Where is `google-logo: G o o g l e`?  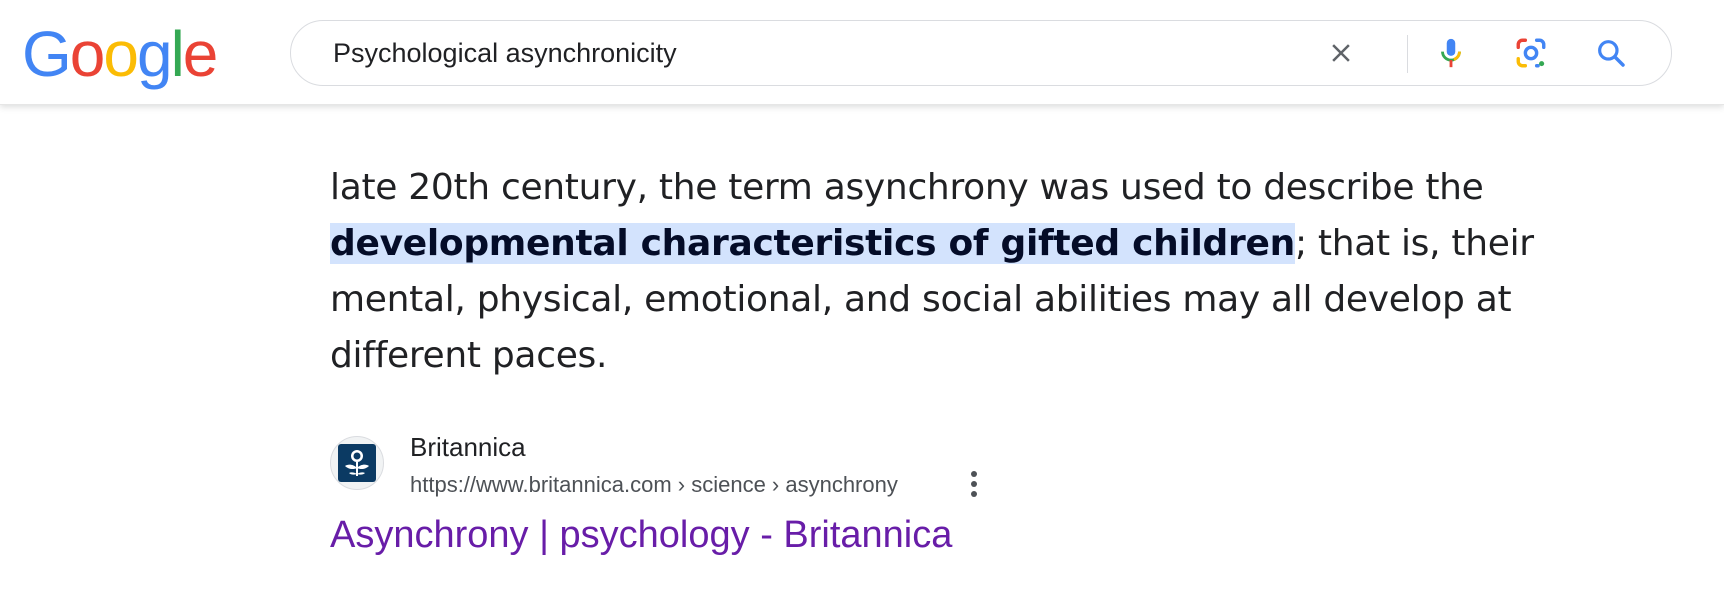 google-logo: G o o g l e is located at coordinates (120, 54).